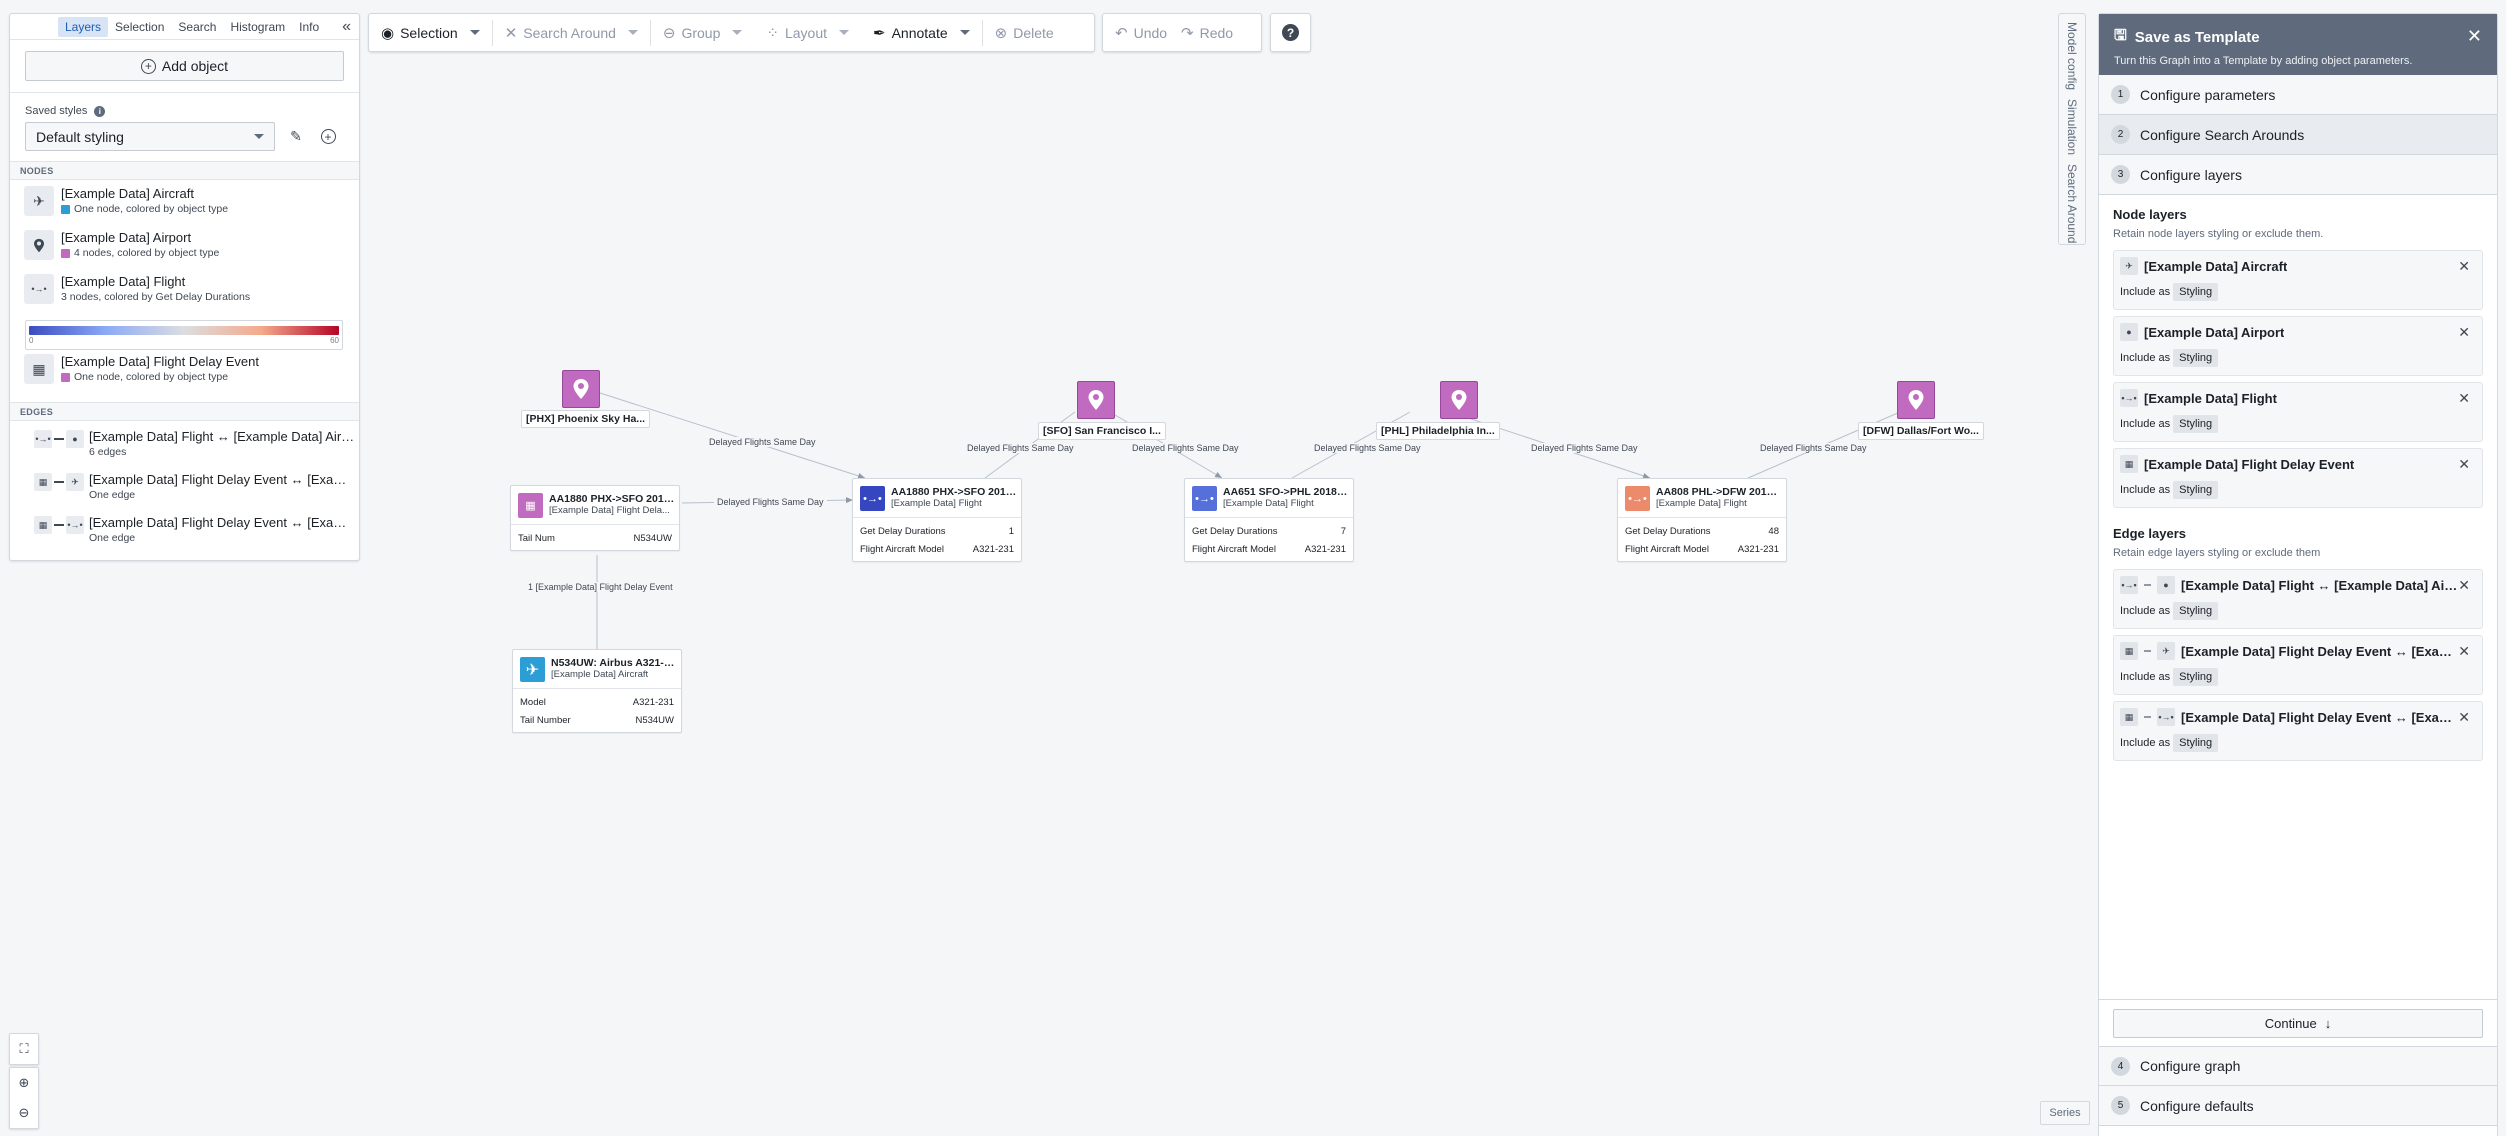 The image size is (2506, 1136). I want to click on step-label: Configure graph, so click(2190, 1066).